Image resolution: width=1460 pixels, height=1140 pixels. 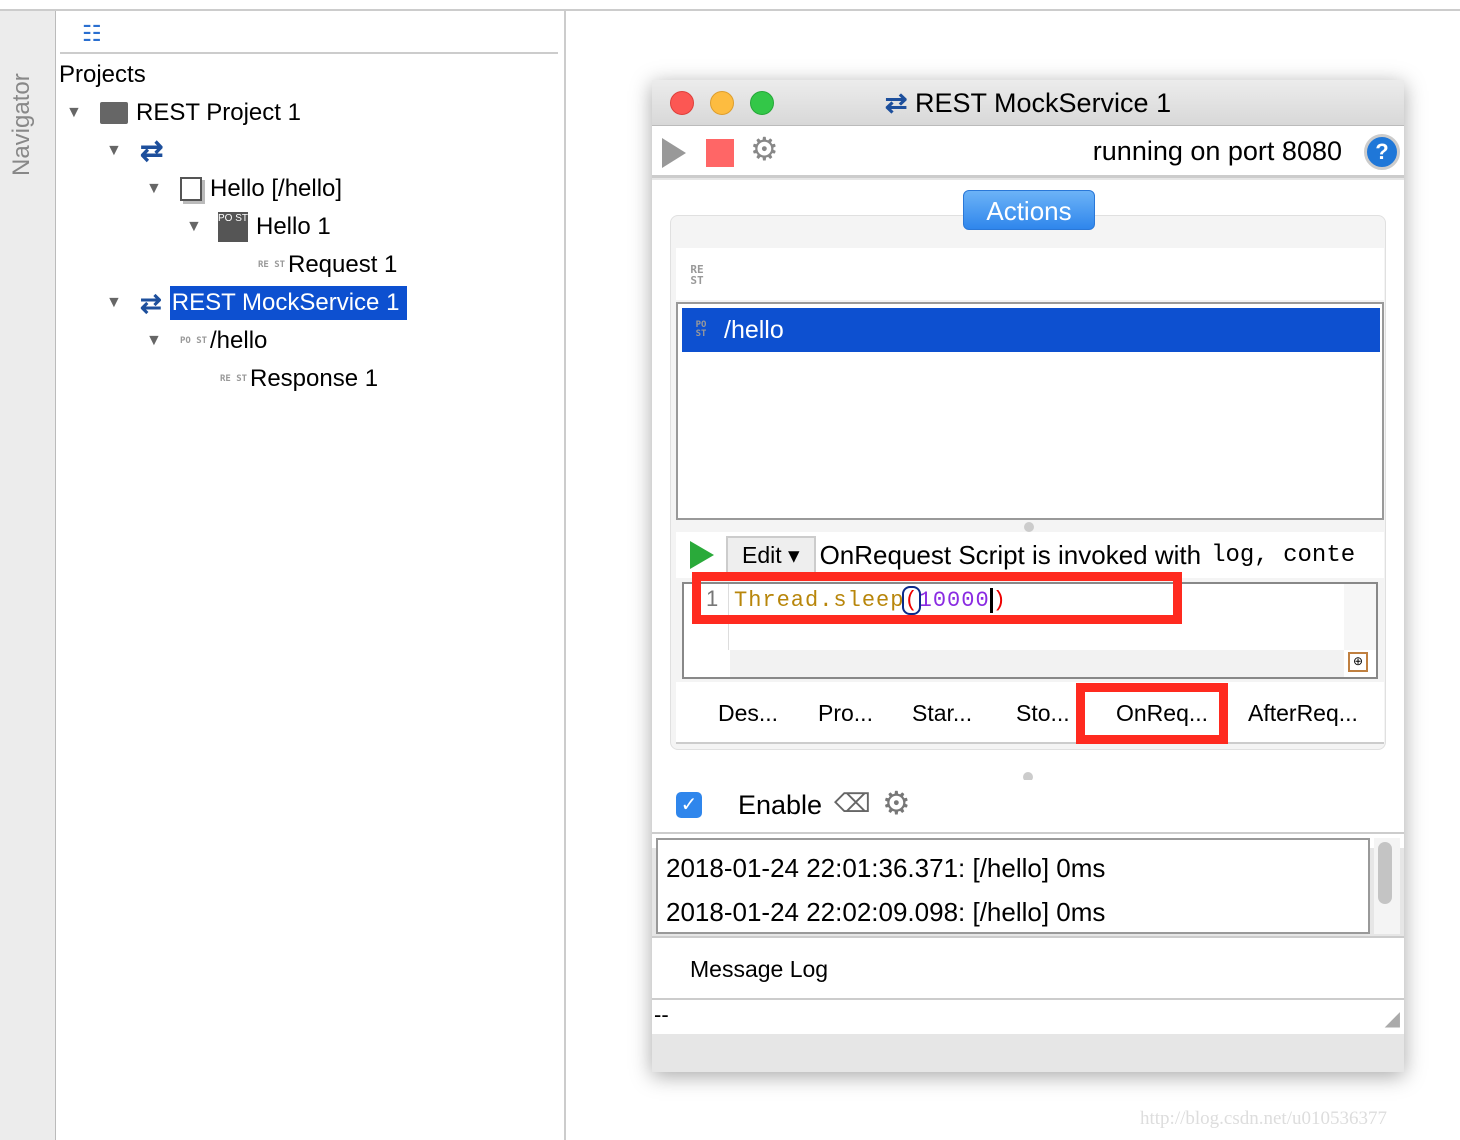 I want to click on highlight-code-box, so click(x=937, y=598).